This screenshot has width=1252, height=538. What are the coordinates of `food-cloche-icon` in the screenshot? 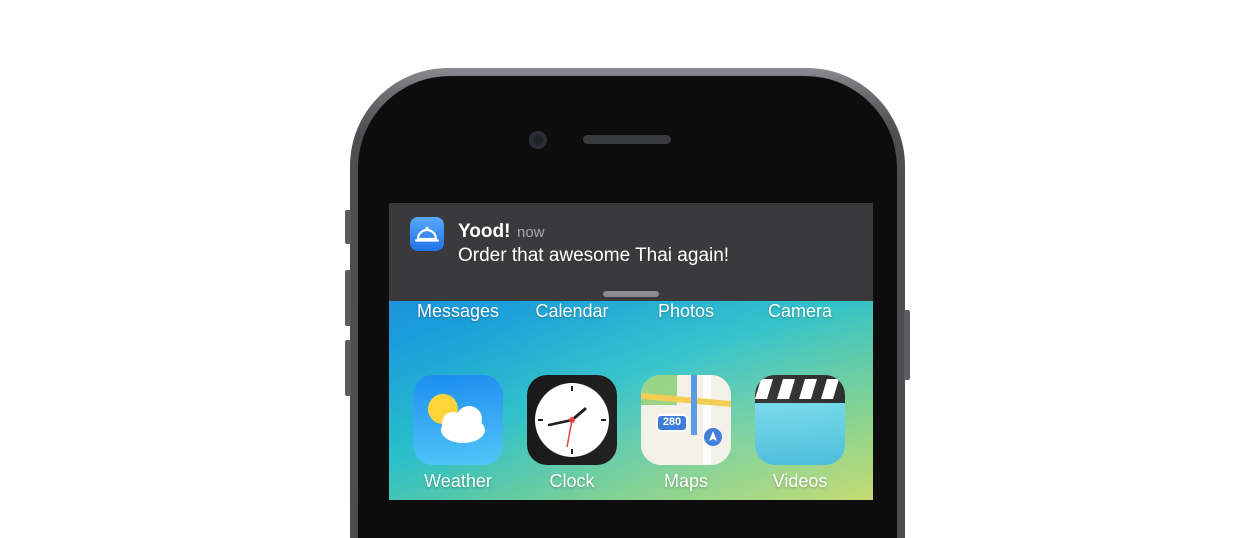 It's located at (427, 234).